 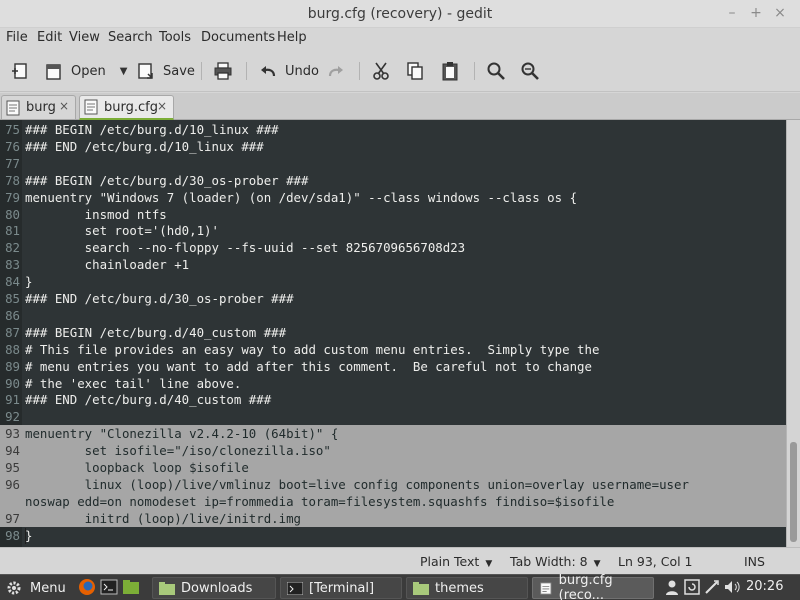 I want to click on line-number: 75, so click(x=12, y=129).